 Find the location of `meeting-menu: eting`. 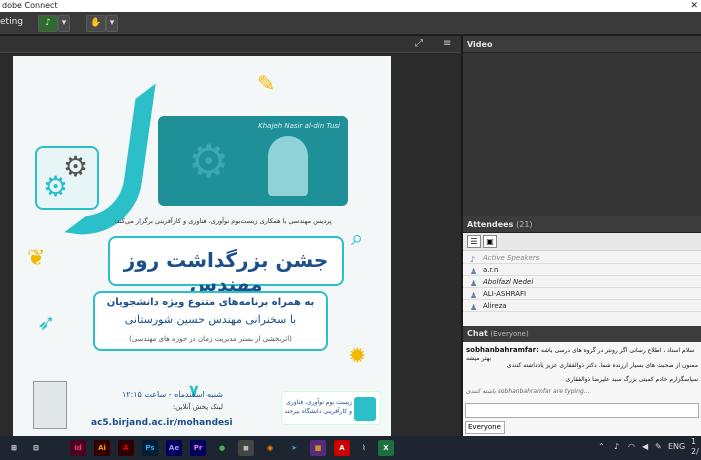

meeting-menu: eting is located at coordinates (11, 22).